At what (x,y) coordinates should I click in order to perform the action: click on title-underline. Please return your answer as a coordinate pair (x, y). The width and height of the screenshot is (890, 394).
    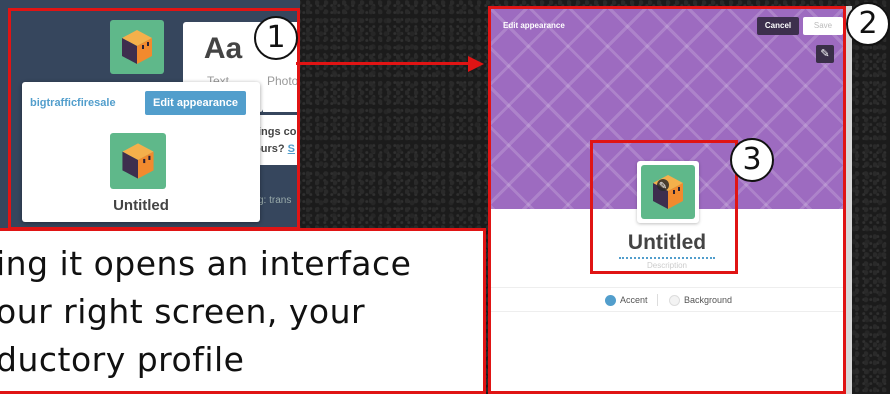
    Looking at the image, I should click on (667, 258).